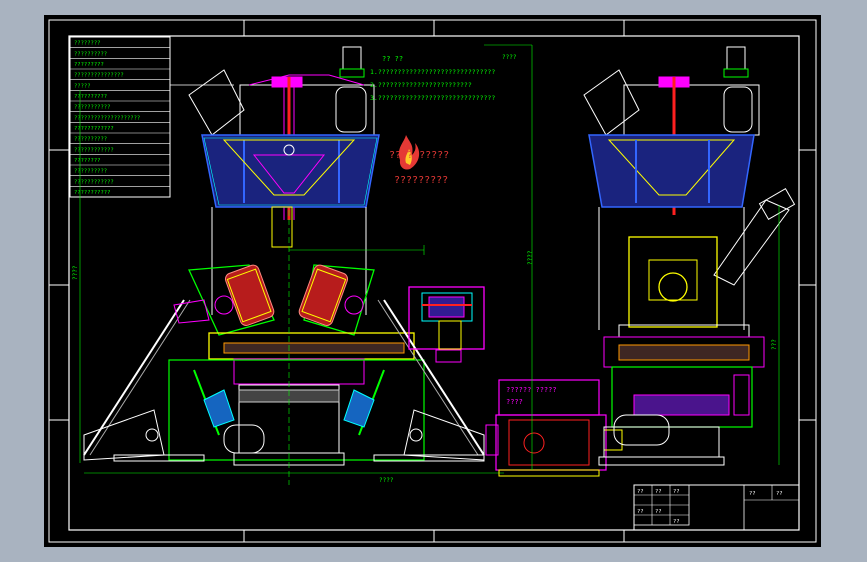 The width and height of the screenshot is (867, 562). Describe the element at coordinates (419, 155) in the screenshot. I see `watermark-line1: ??????????` at that location.